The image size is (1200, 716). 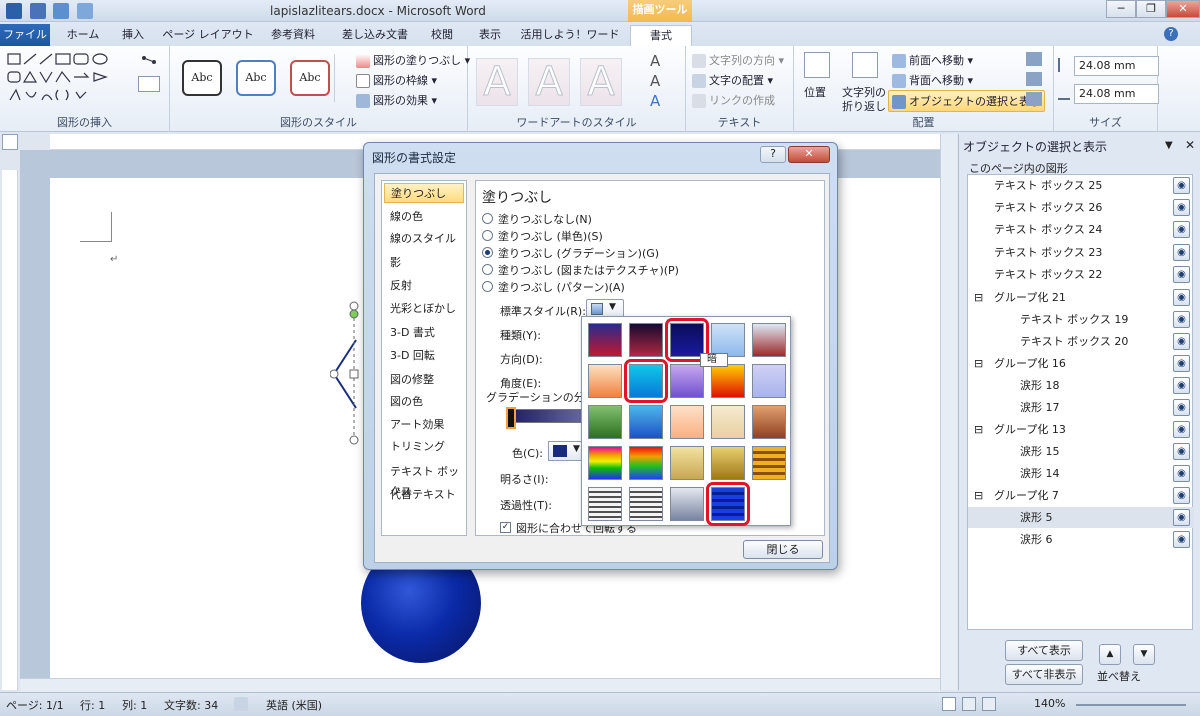 What do you see at coordinates (480, 685) in the screenshot?
I see `horizontal-scrollbar` at bounding box center [480, 685].